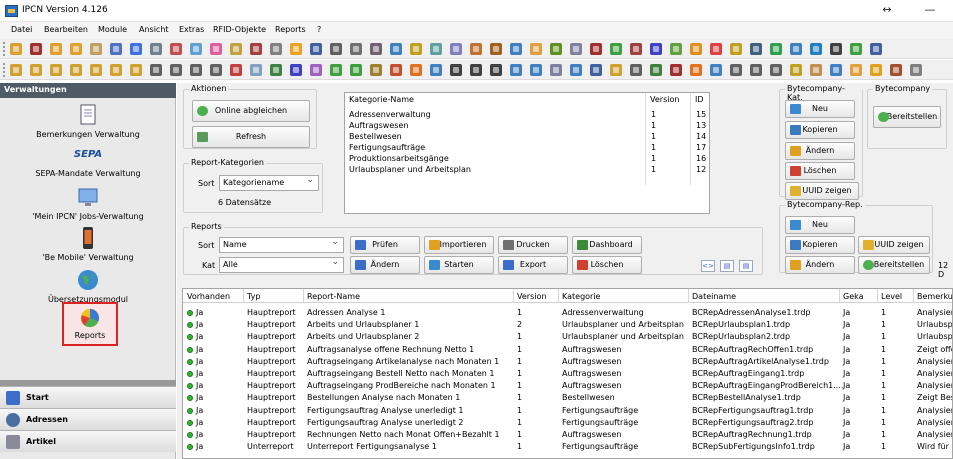  I want to click on module-uebersetzung: Übersetzungsmodul, so click(88, 286).